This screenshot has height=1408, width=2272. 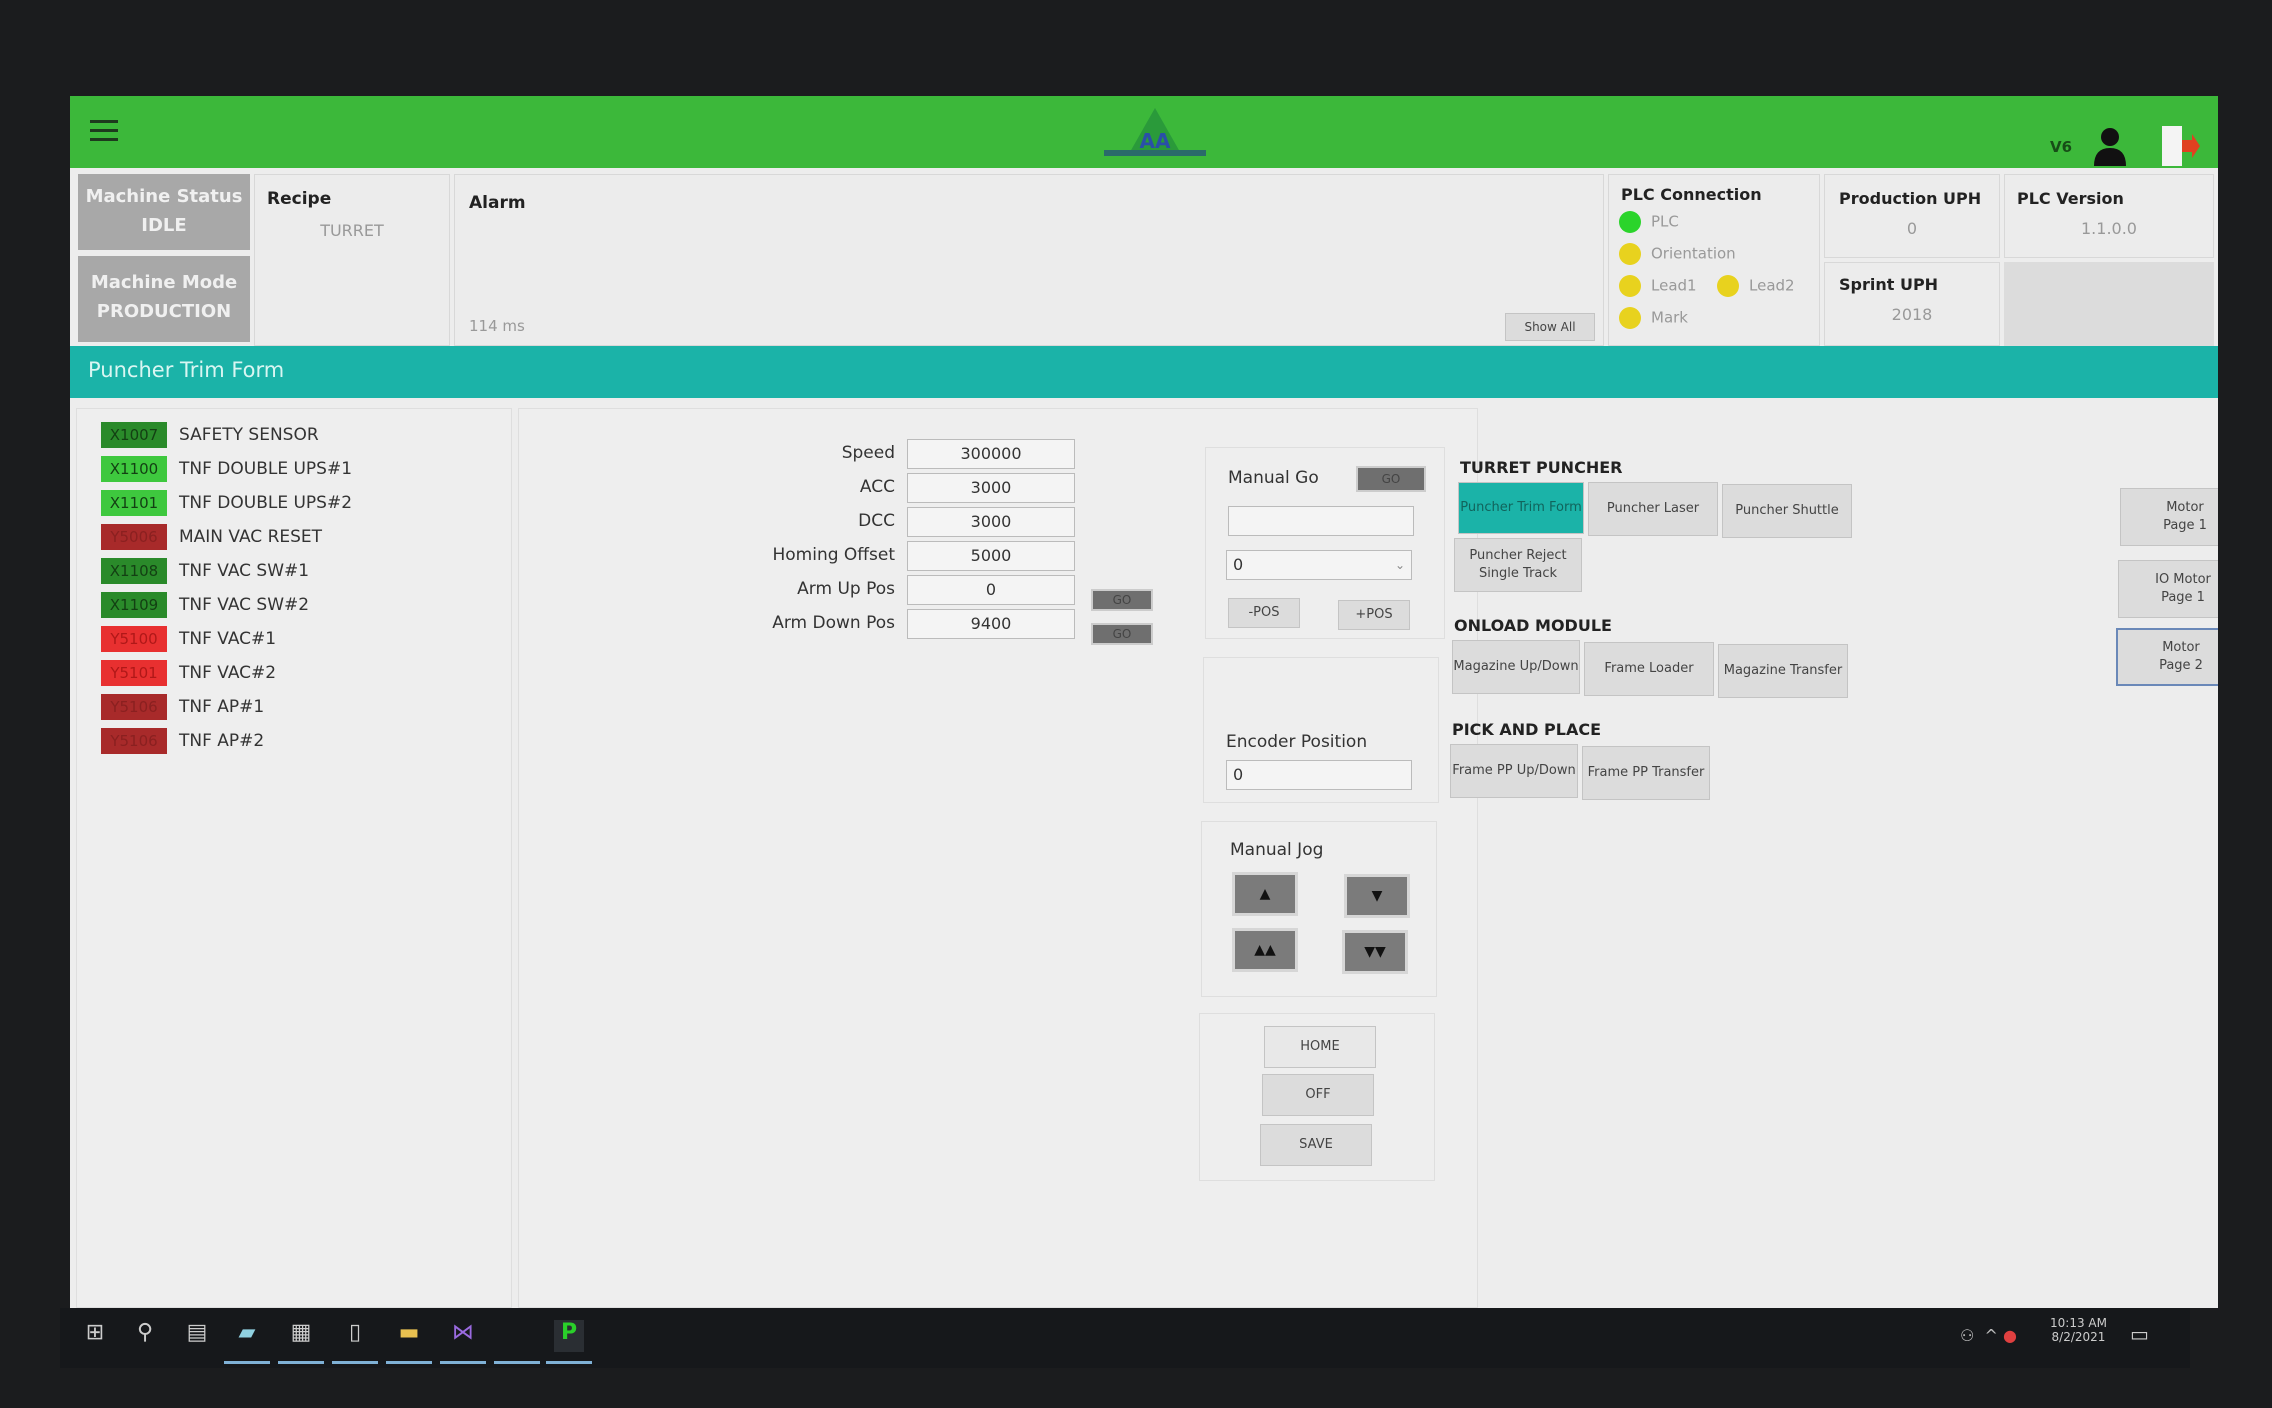 I want to click on nav-frame-pp-up-down: Frame PP Up/Down, so click(x=1514, y=771).